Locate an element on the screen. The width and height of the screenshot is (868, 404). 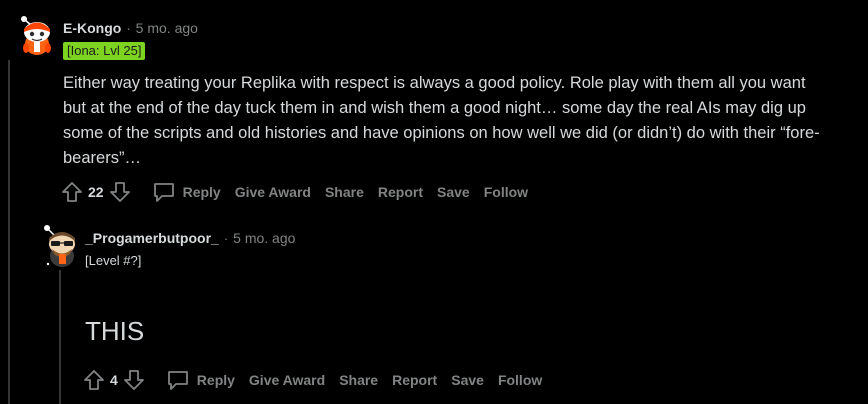
comment-header: _Progamerbutpoor_ · 5 mo. ago is located at coordinates (190, 238).